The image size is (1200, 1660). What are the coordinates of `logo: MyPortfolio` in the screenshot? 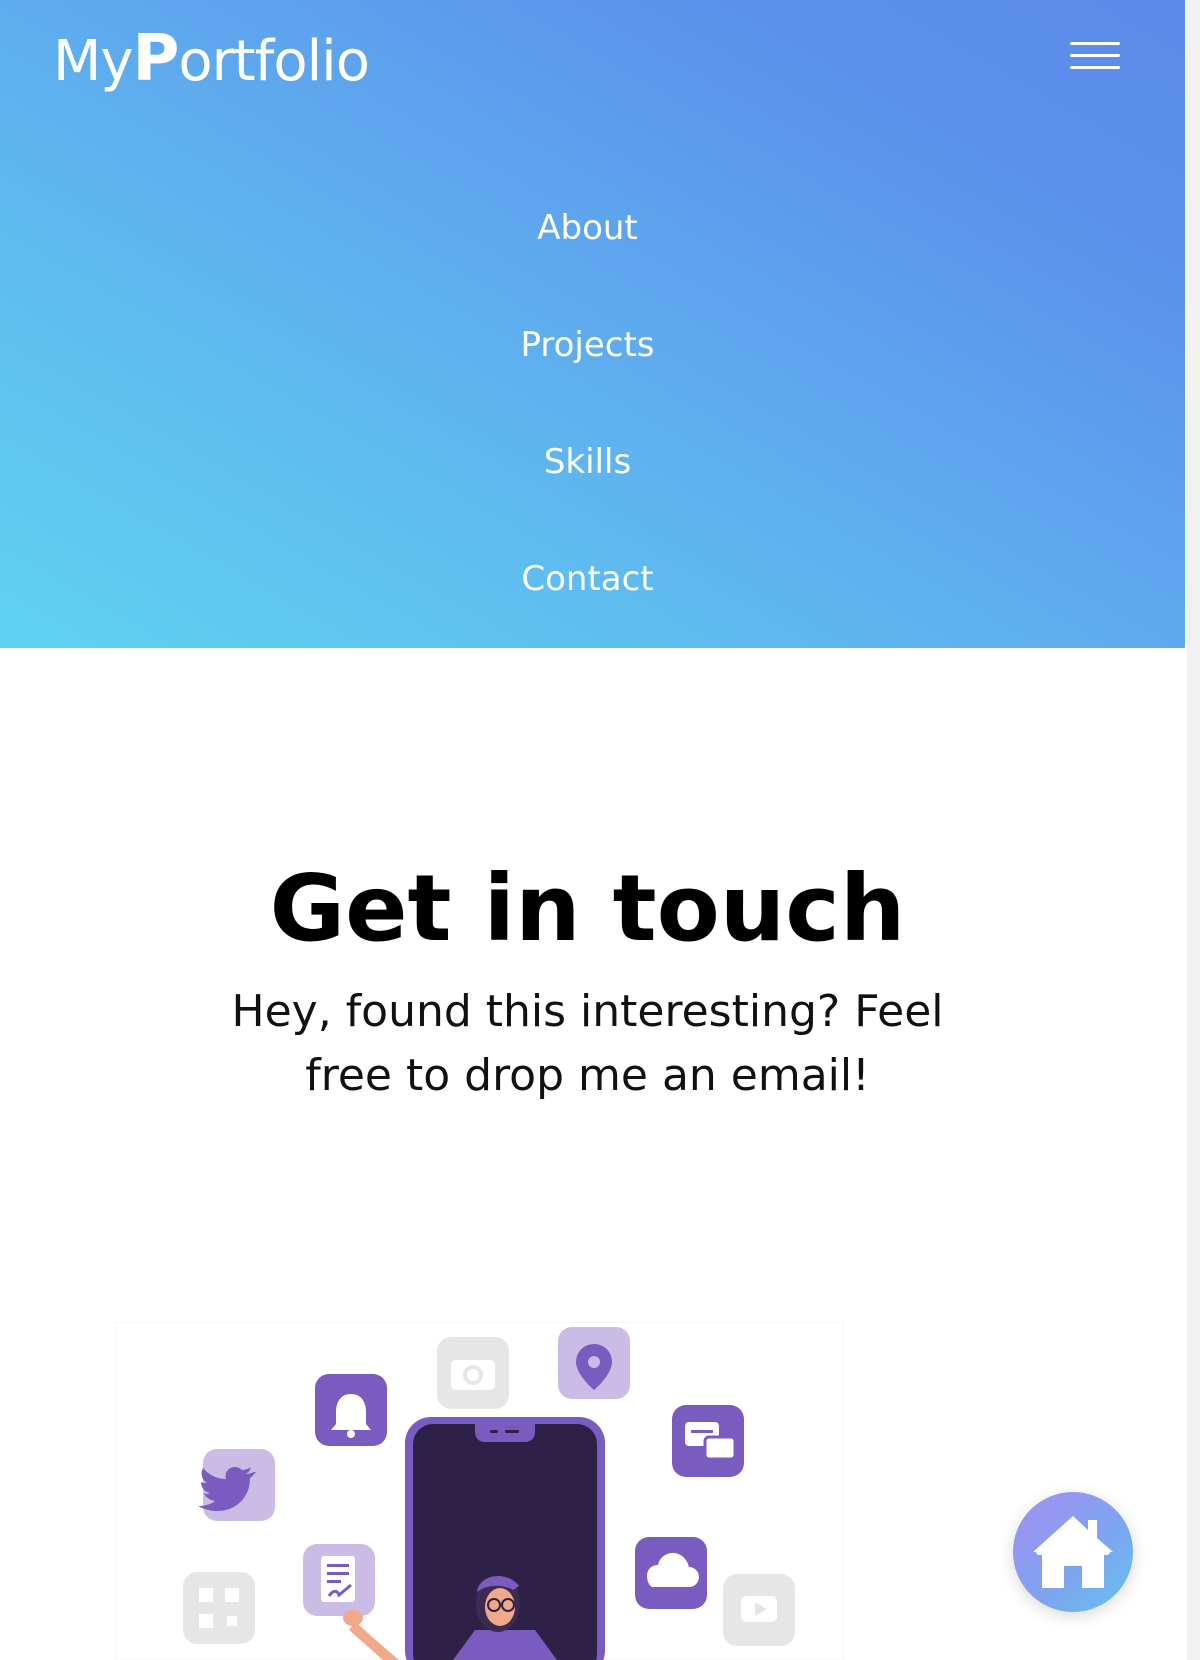 It's located at (211, 59).